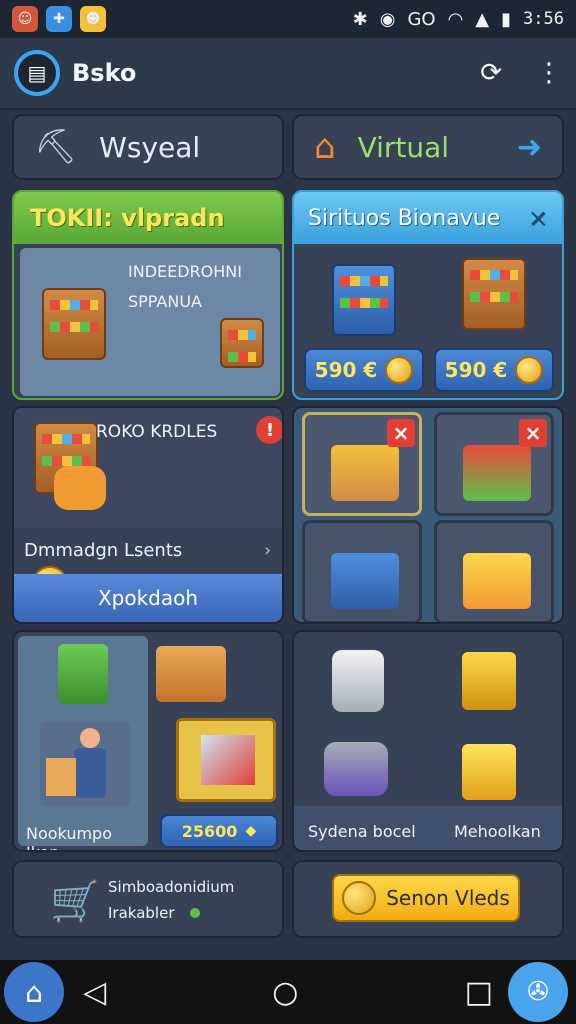 The height and width of the screenshot is (1024, 576). Describe the element at coordinates (83, 674) in the screenshot. I see `green-box-icon` at that location.